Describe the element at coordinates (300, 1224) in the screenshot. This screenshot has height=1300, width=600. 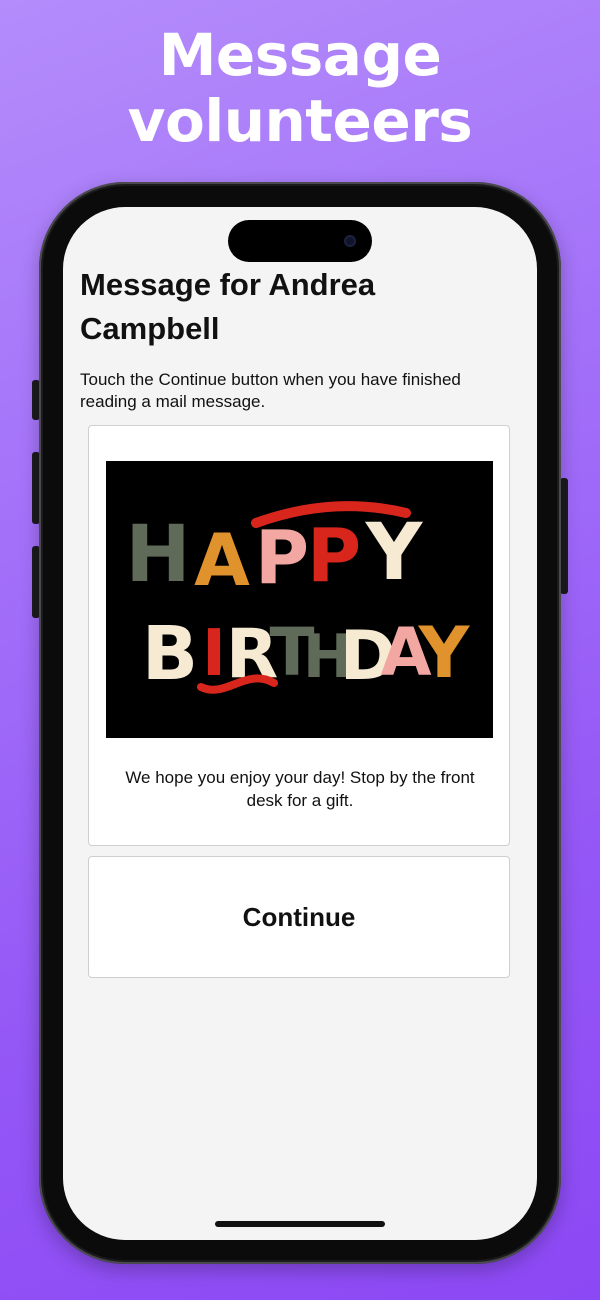
I see `home-indicator` at that location.